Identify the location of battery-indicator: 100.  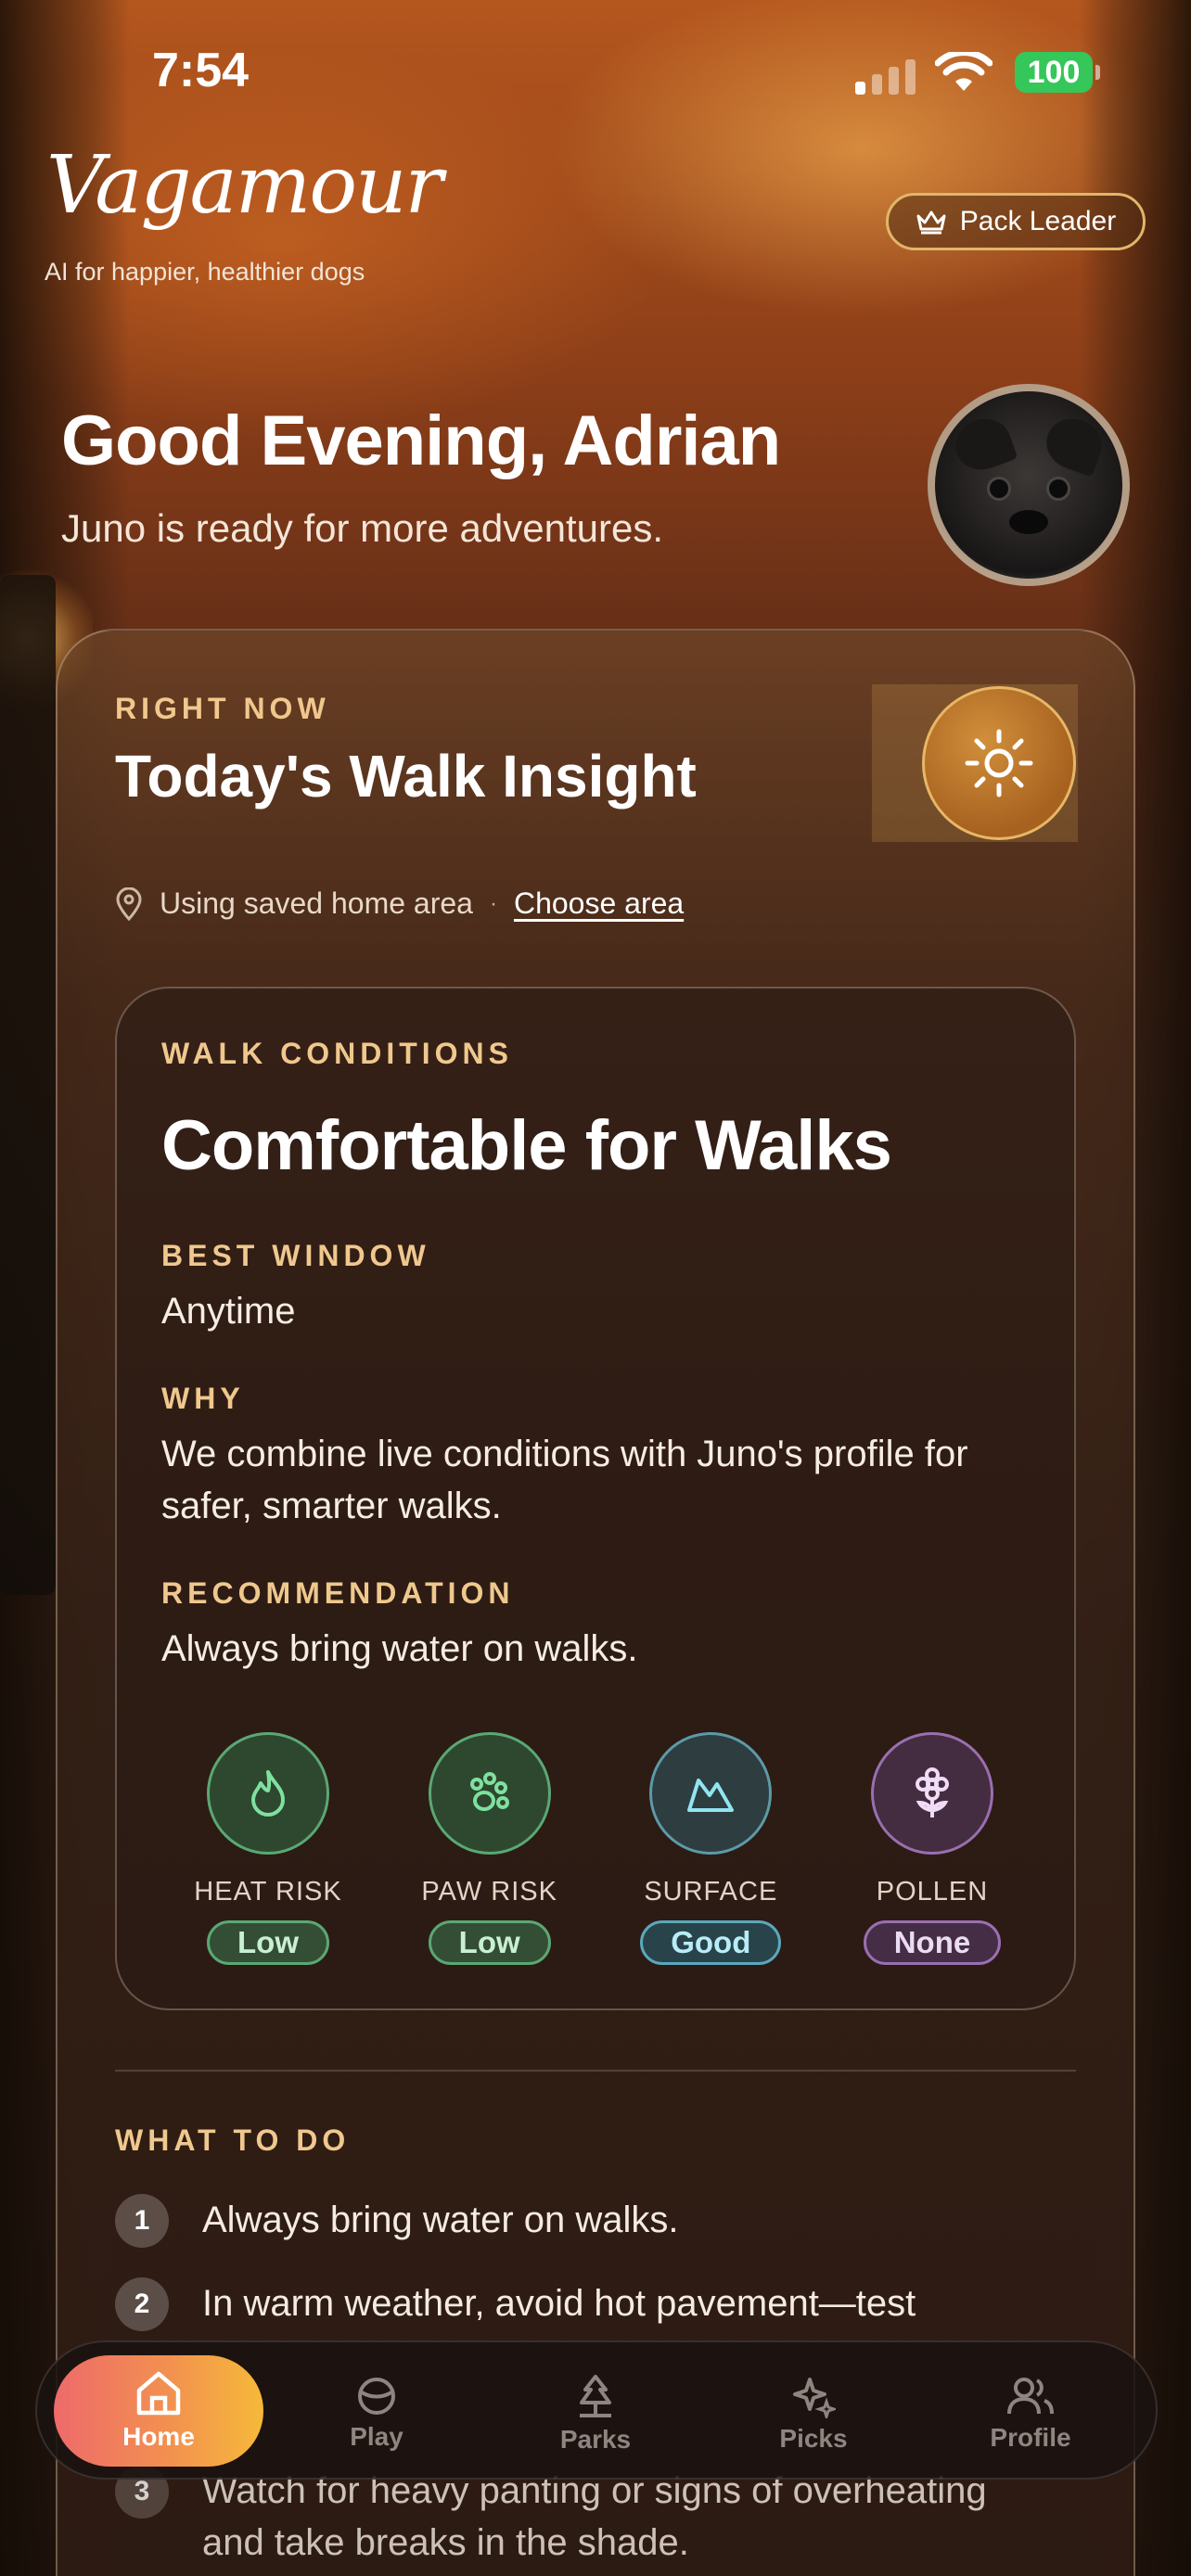
(1058, 72).